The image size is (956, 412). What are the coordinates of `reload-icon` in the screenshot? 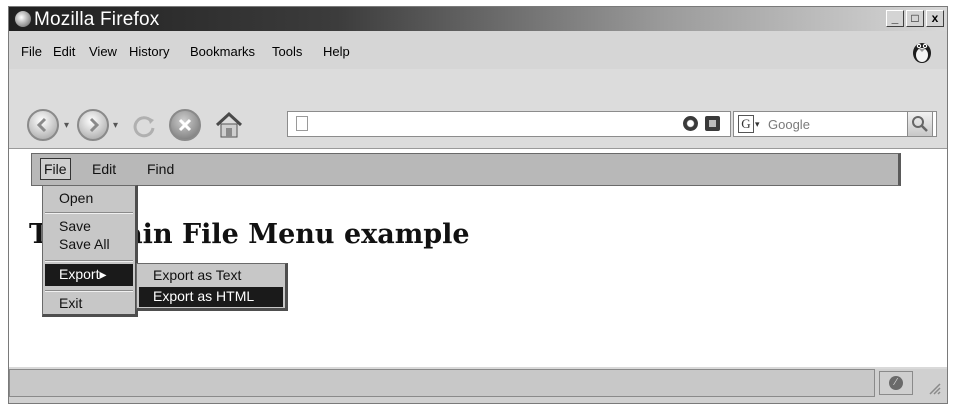 It's located at (144, 126).